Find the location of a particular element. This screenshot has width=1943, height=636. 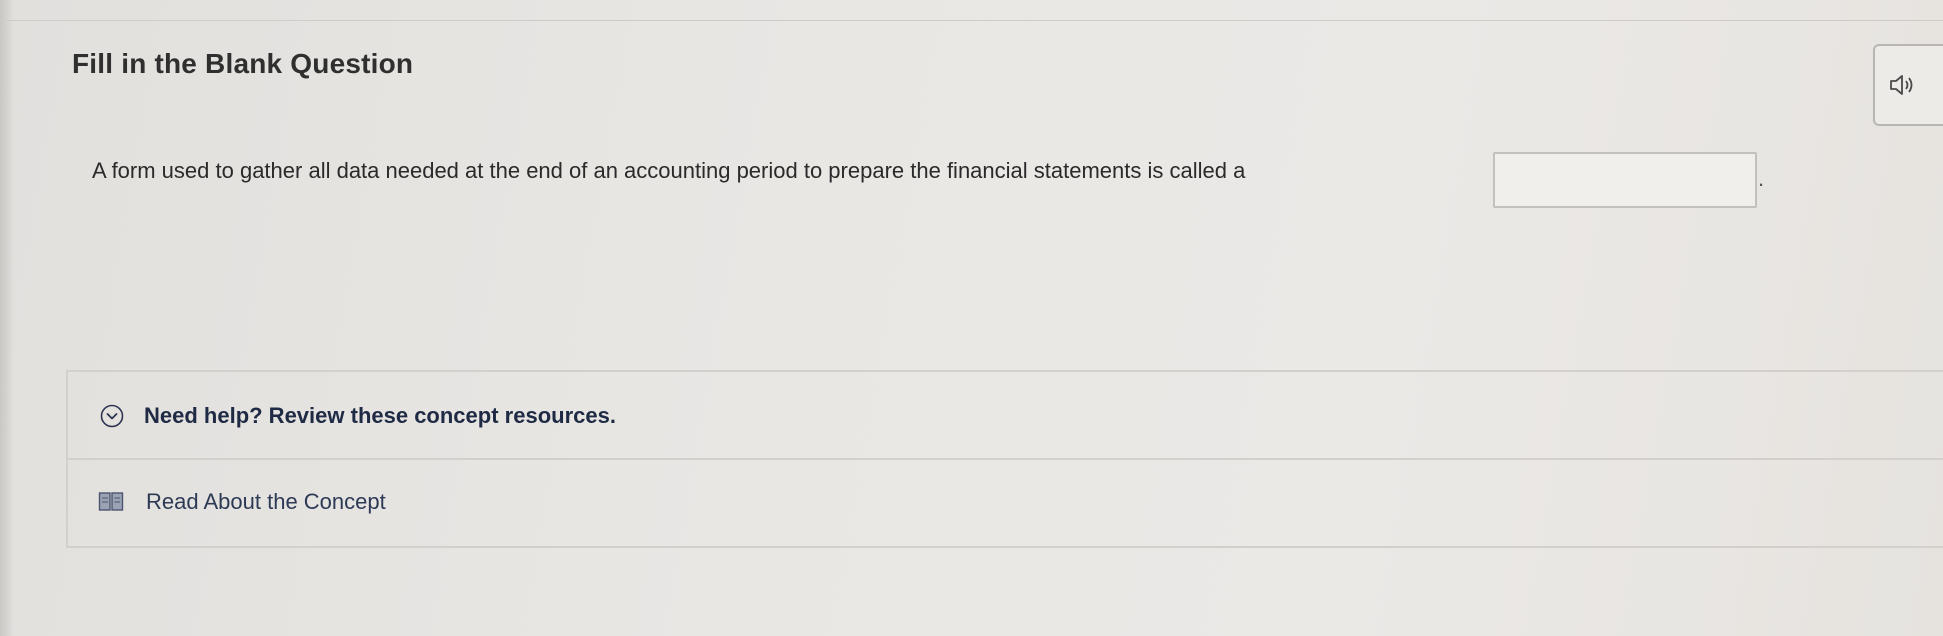

chevron-down-circle-icon is located at coordinates (112, 416).